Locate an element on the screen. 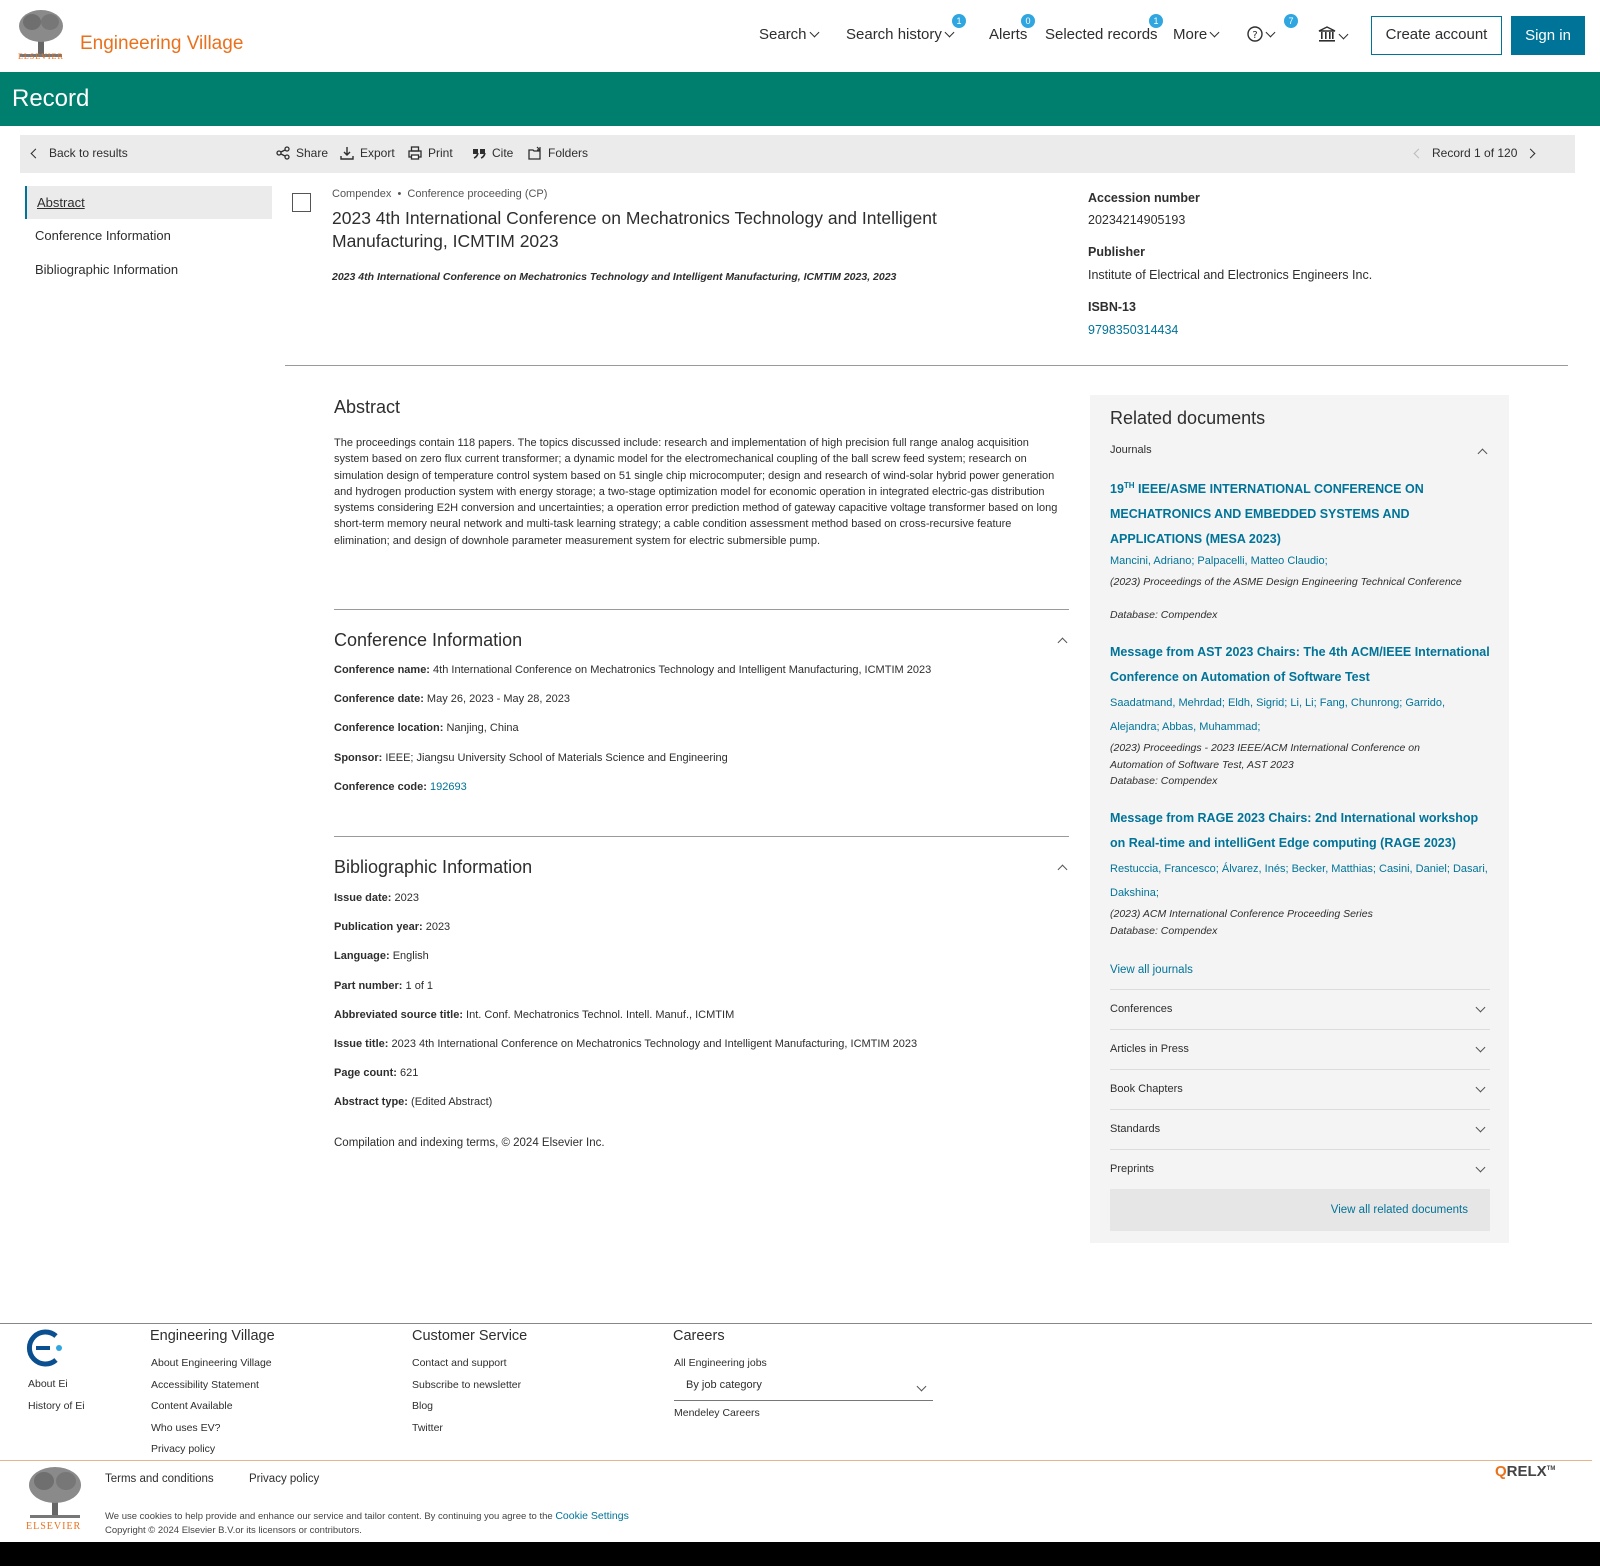 The width and height of the screenshot is (1600, 1566). isbn-label: ISBN-13 is located at coordinates (1112, 307).